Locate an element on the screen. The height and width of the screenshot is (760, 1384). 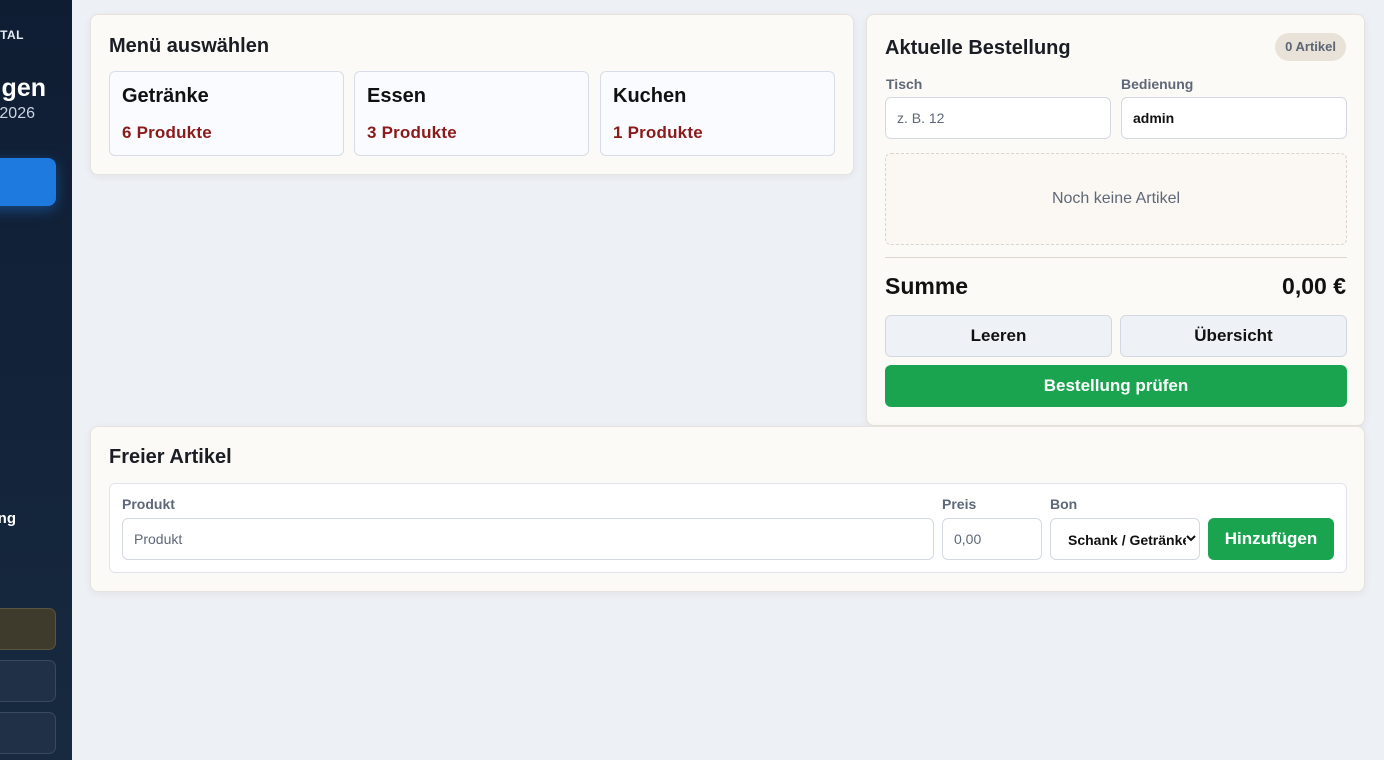
menu-title: Menü auswählen is located at coordinates (189, 46).